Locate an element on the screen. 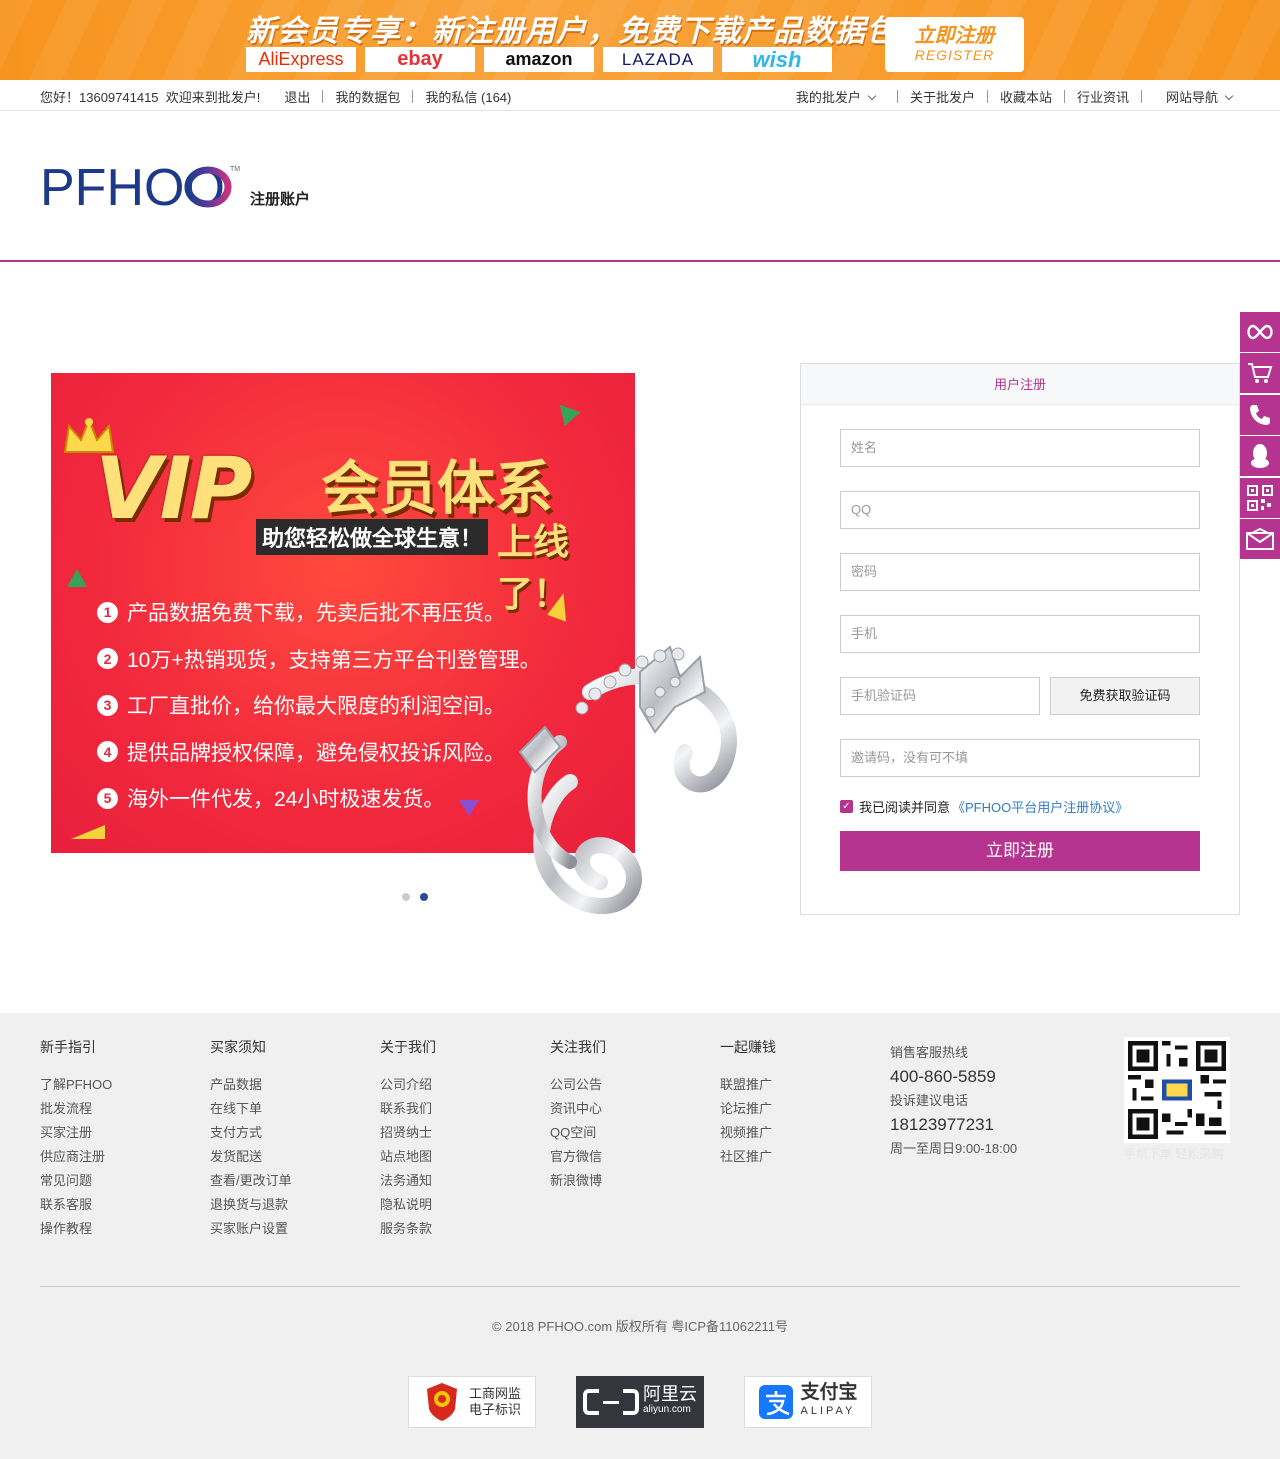 This screenshot has height=1459, width=1280. footer-link: 公司公告 is located at coordinates (578, 1085).